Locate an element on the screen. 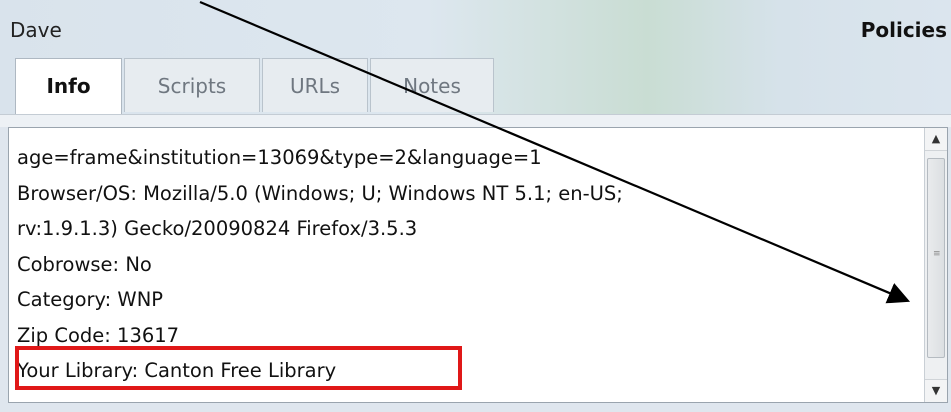 The image size is (951, 412). tab-divider is located at coordinates (475, 120).